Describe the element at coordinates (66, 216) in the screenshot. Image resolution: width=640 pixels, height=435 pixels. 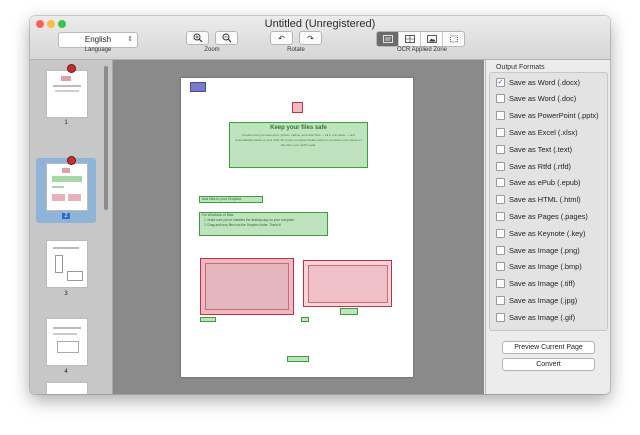
I see `page-number-badge: 2` at that location.